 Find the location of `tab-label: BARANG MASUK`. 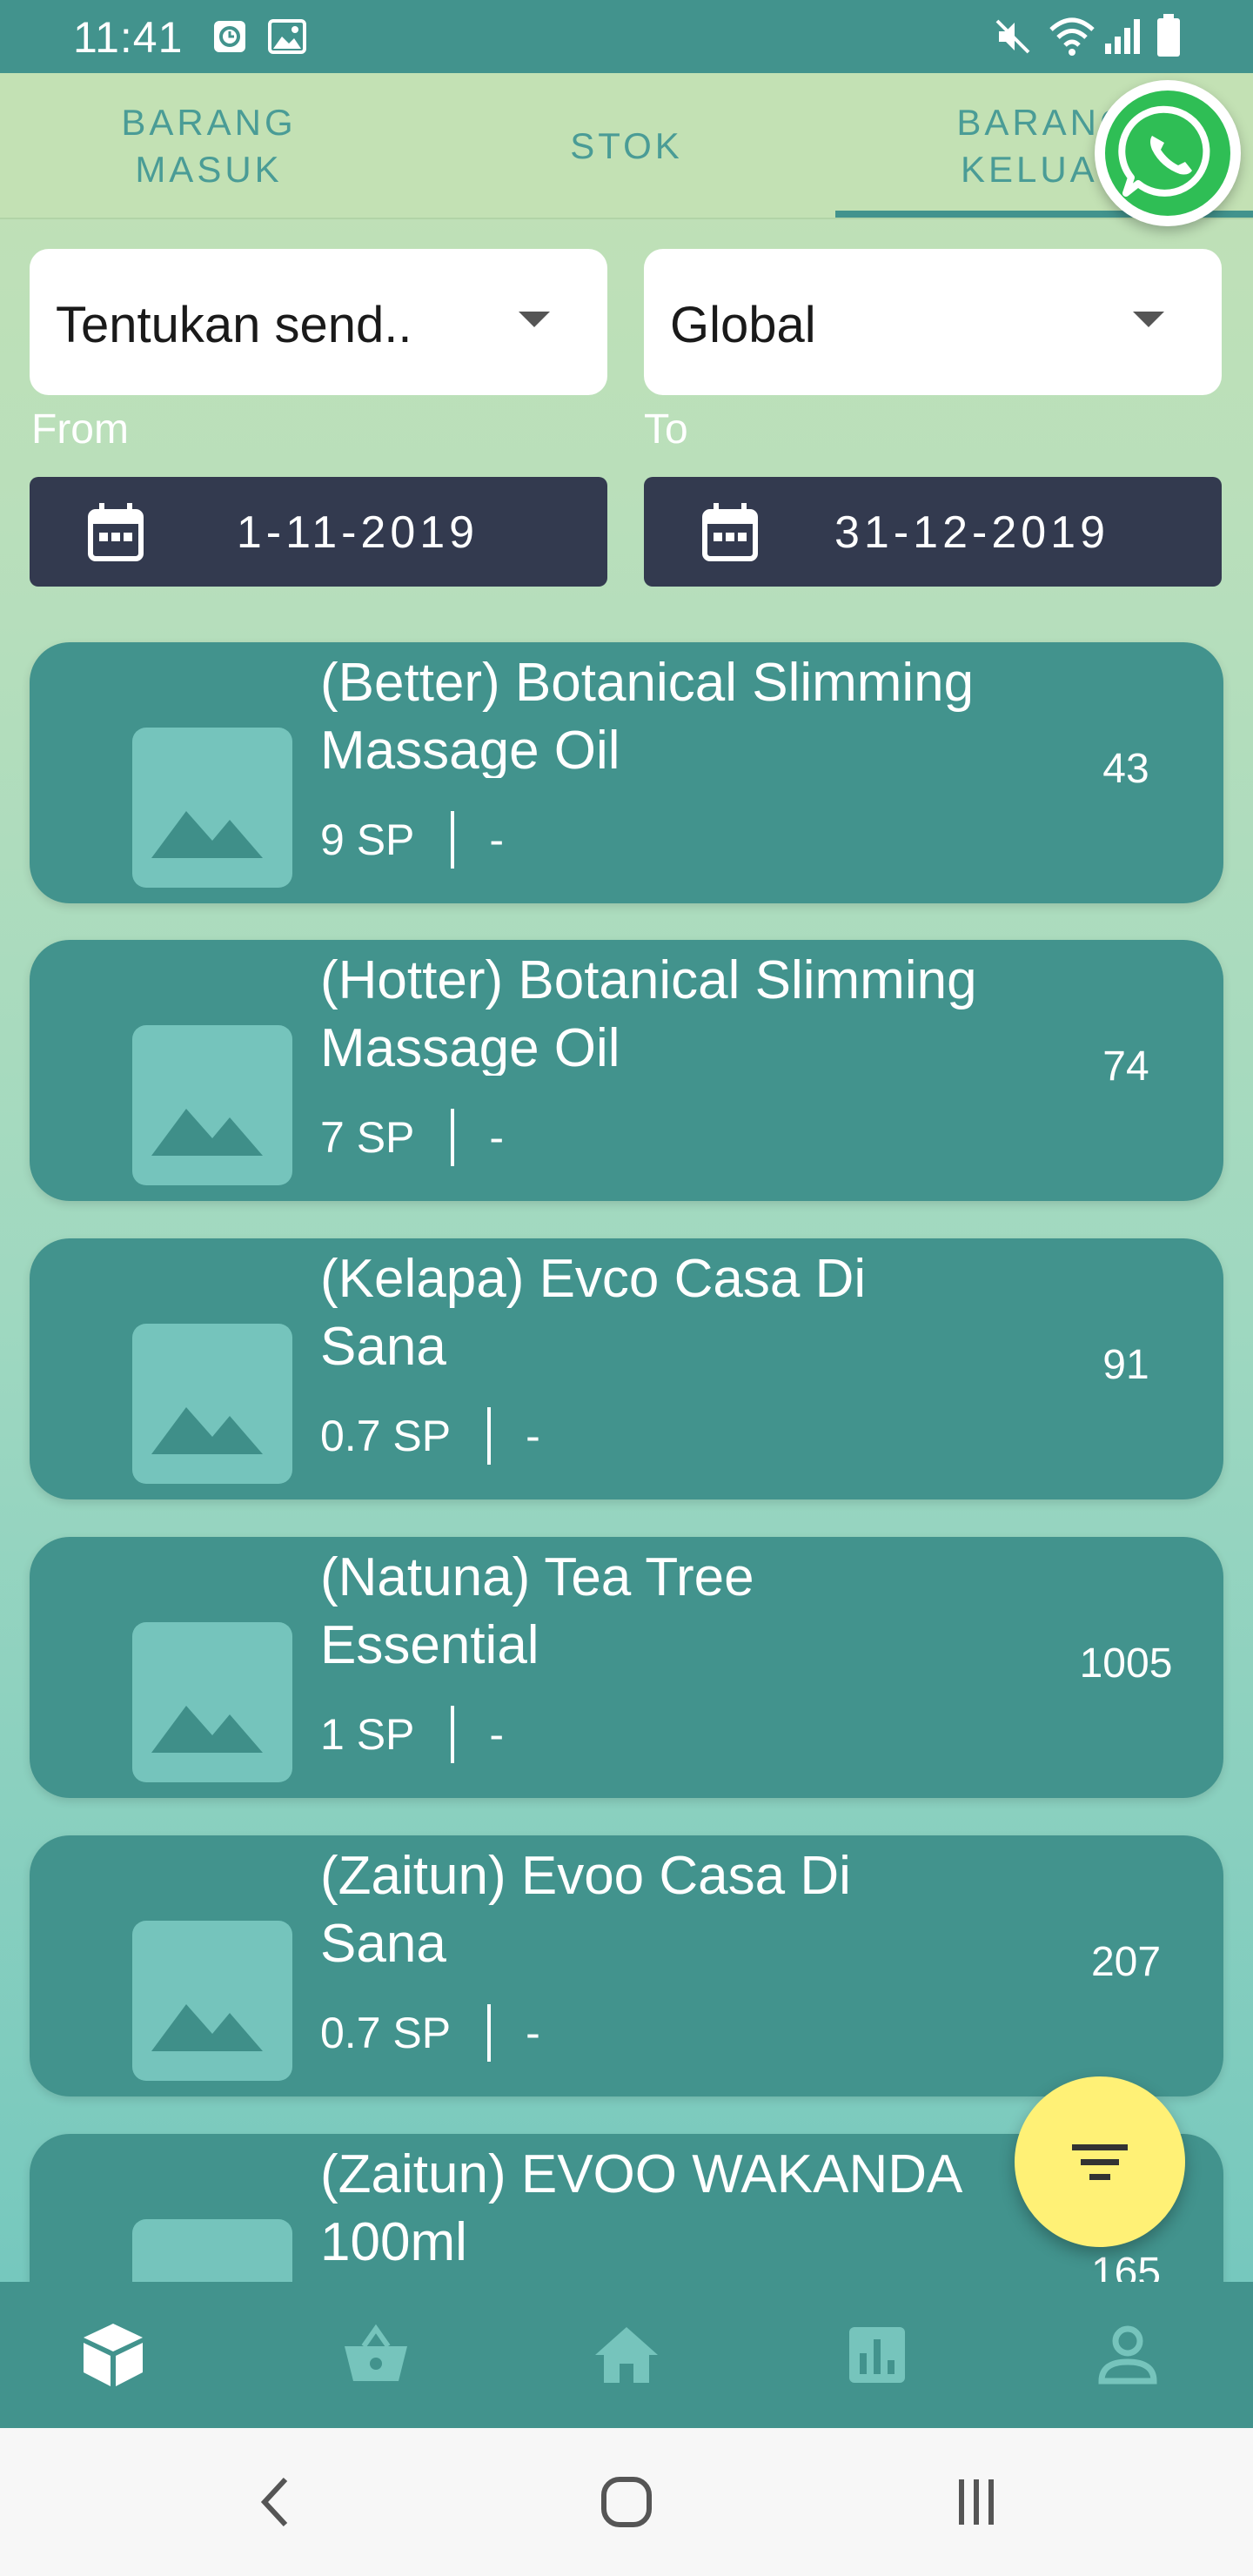

tab-label: BARANG MASUK is located at coordinates (209, 146).